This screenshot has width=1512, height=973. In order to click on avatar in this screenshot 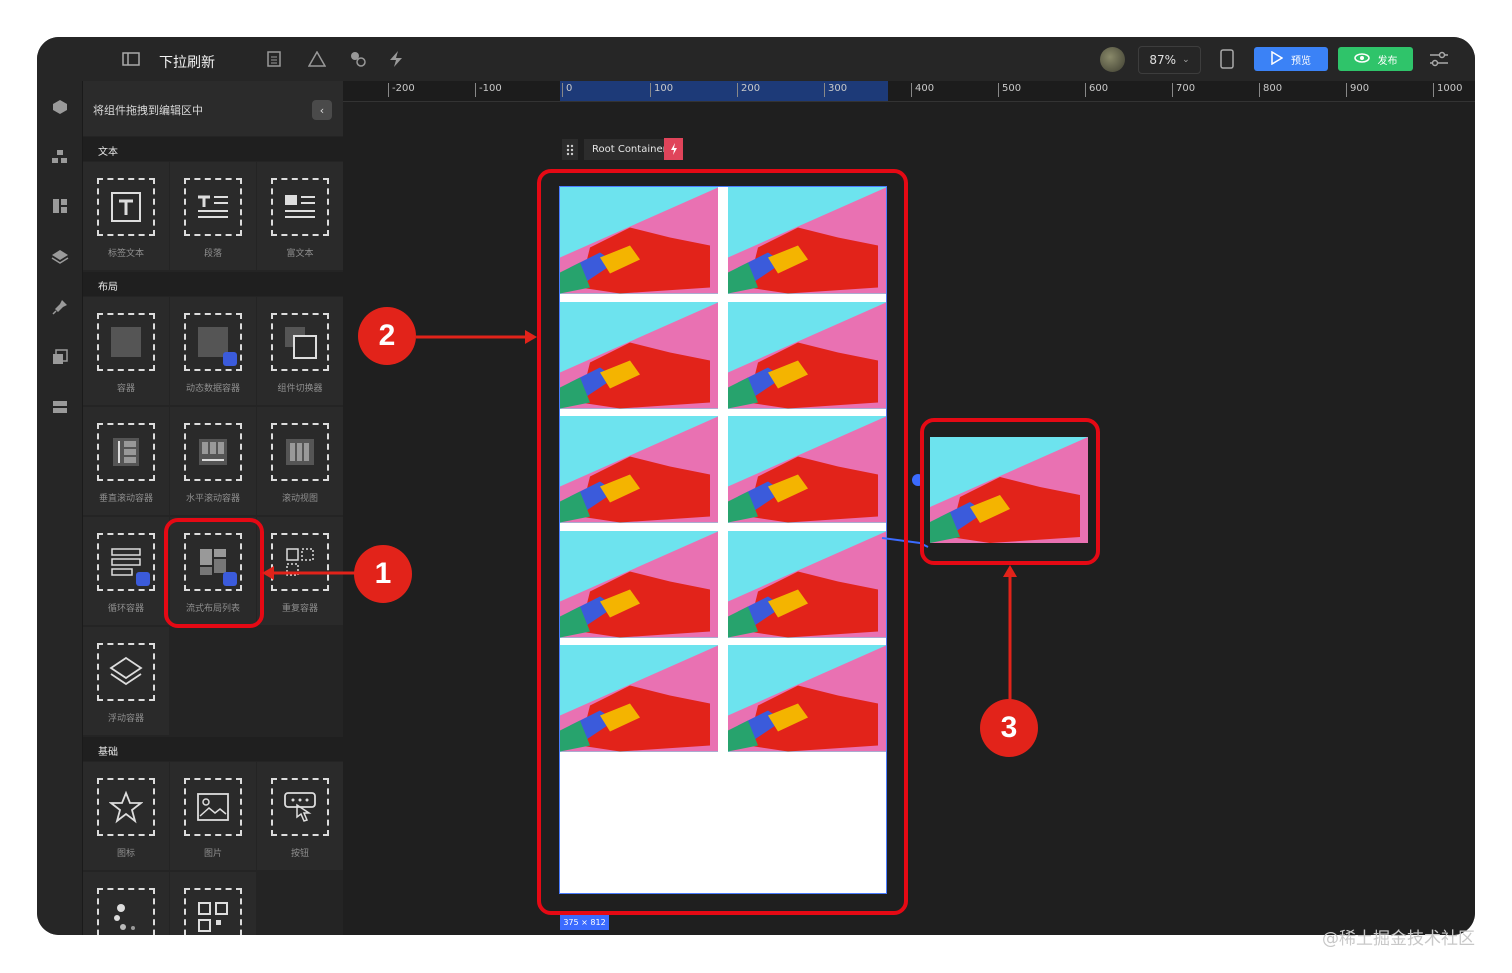, I will do `click(1112, 59)`.